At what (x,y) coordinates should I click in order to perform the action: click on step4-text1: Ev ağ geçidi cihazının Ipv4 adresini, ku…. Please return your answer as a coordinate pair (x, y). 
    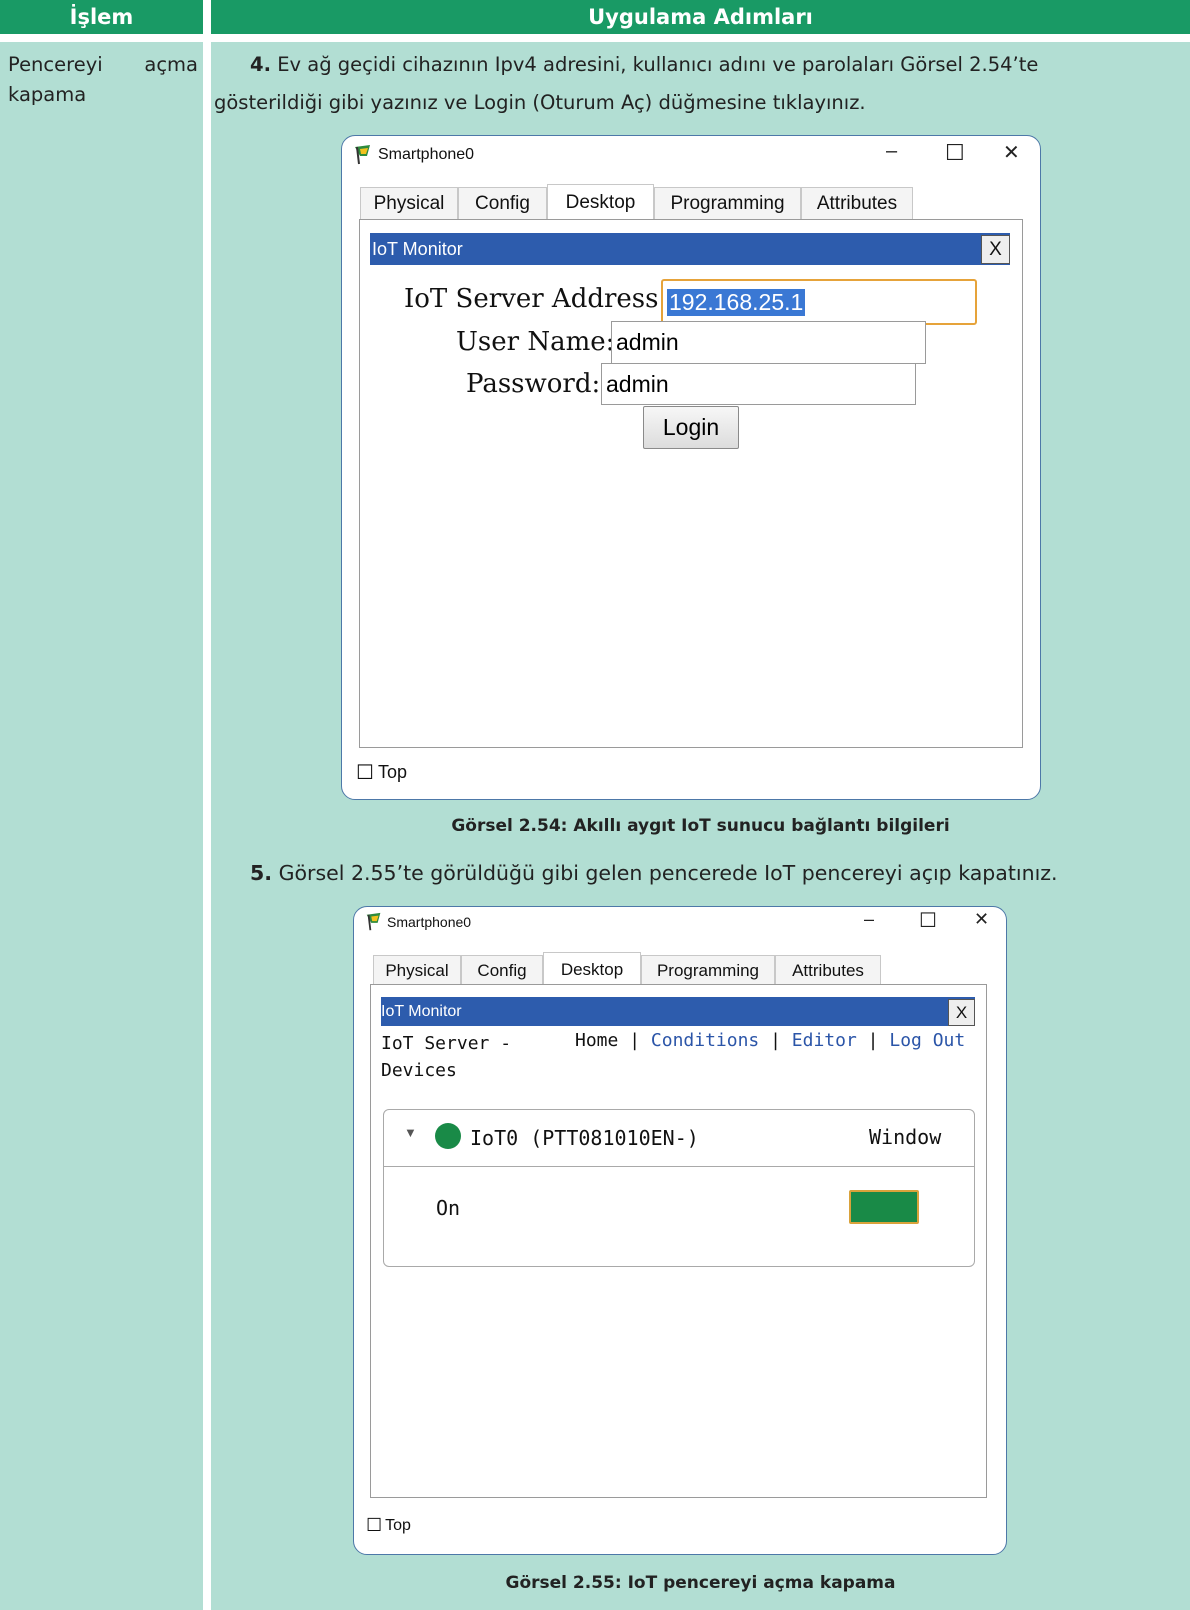
    Looking at the image, I should click on (658, 64).